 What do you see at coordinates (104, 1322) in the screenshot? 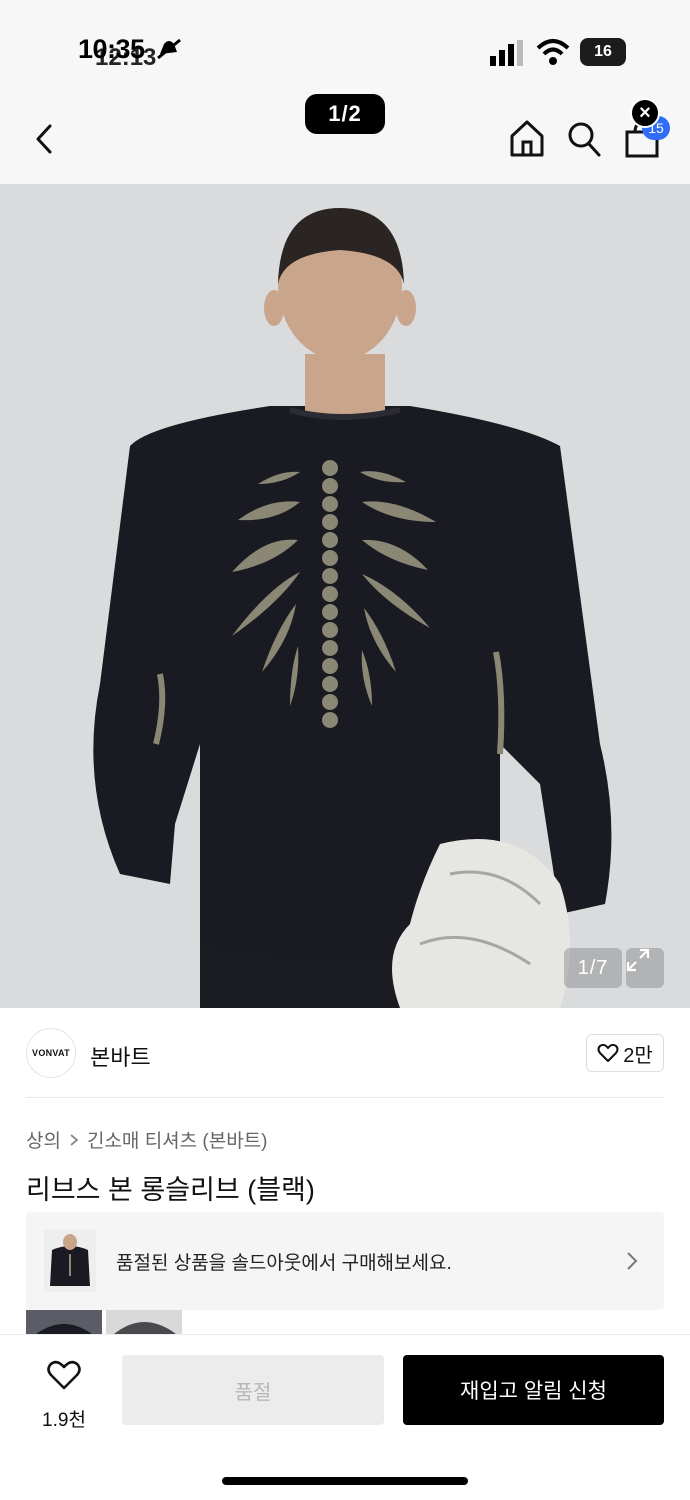
I see `thumbnail-strip` at bounding box center [104, 1322].